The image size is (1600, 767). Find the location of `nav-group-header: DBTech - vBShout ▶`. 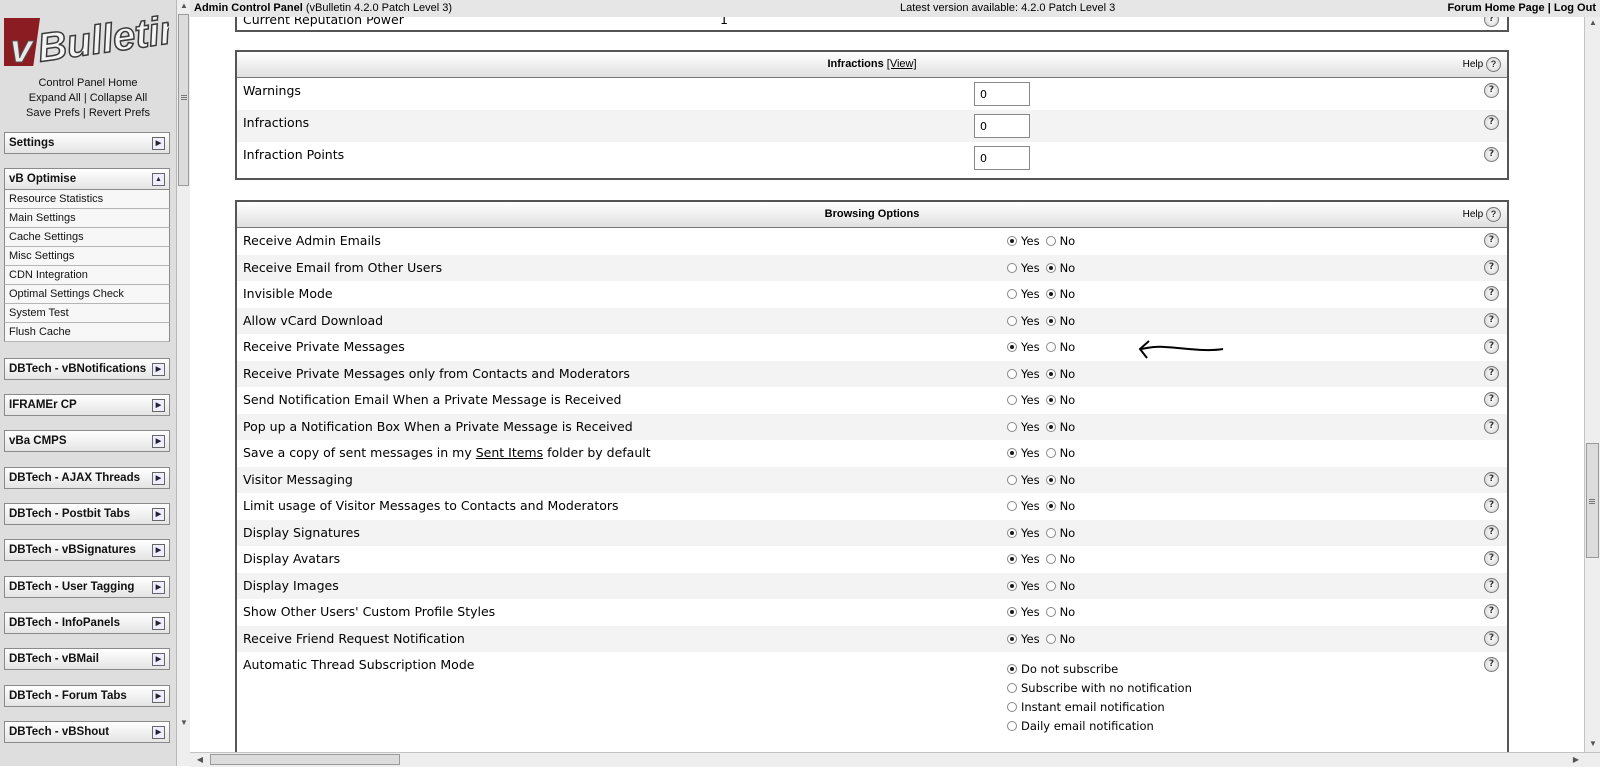

nav-group-header: DBTech - vBShout ▶ is located at coordinates (87, 732).